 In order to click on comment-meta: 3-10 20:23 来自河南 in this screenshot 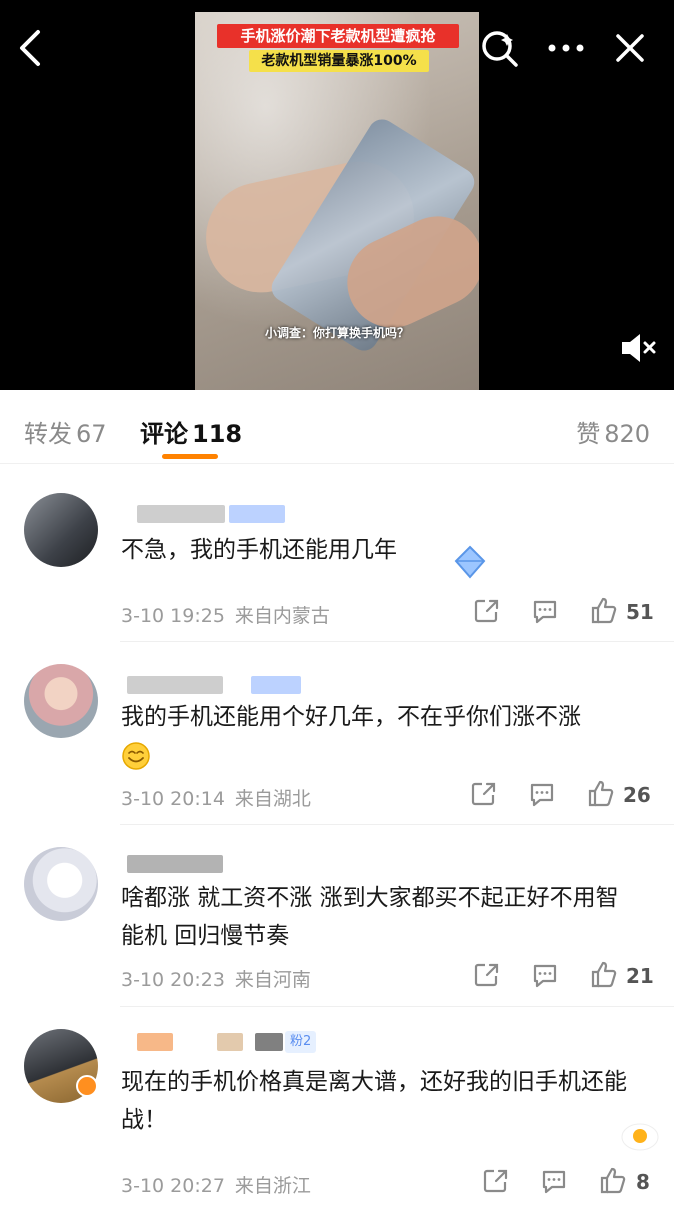, I will do `click(216, 978)`.